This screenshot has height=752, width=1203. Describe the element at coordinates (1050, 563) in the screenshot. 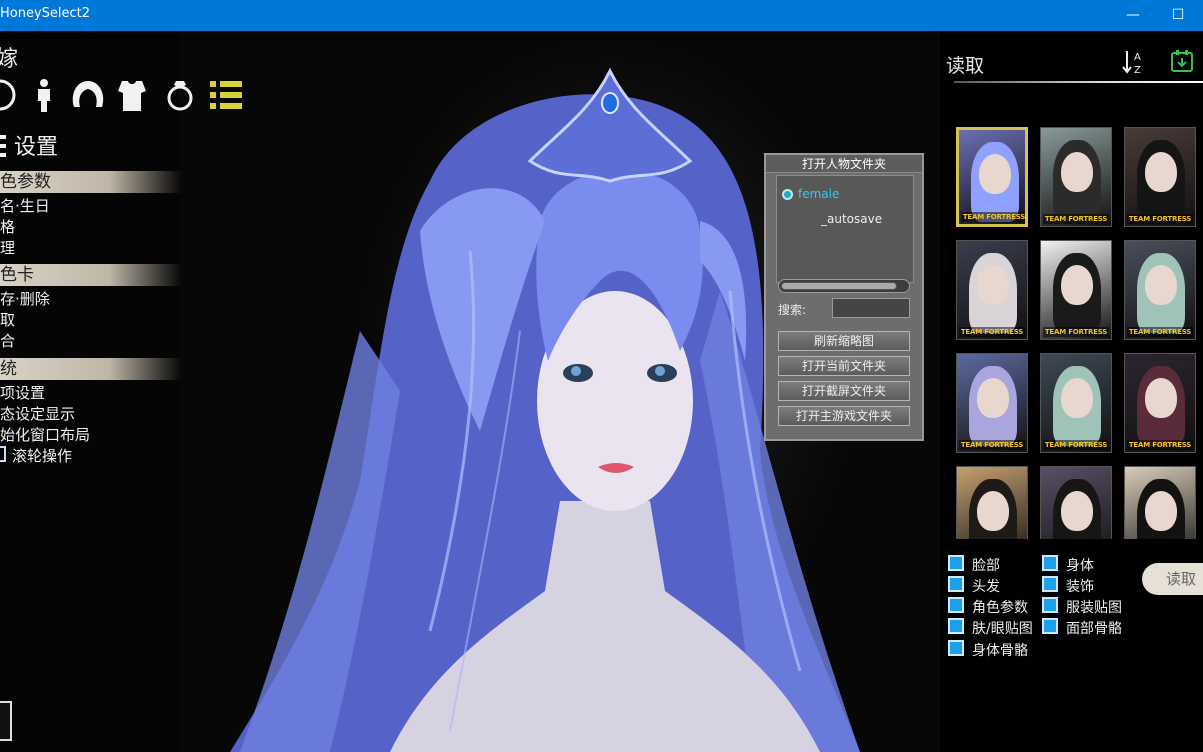

I see `option-checkbox-body` at that location.